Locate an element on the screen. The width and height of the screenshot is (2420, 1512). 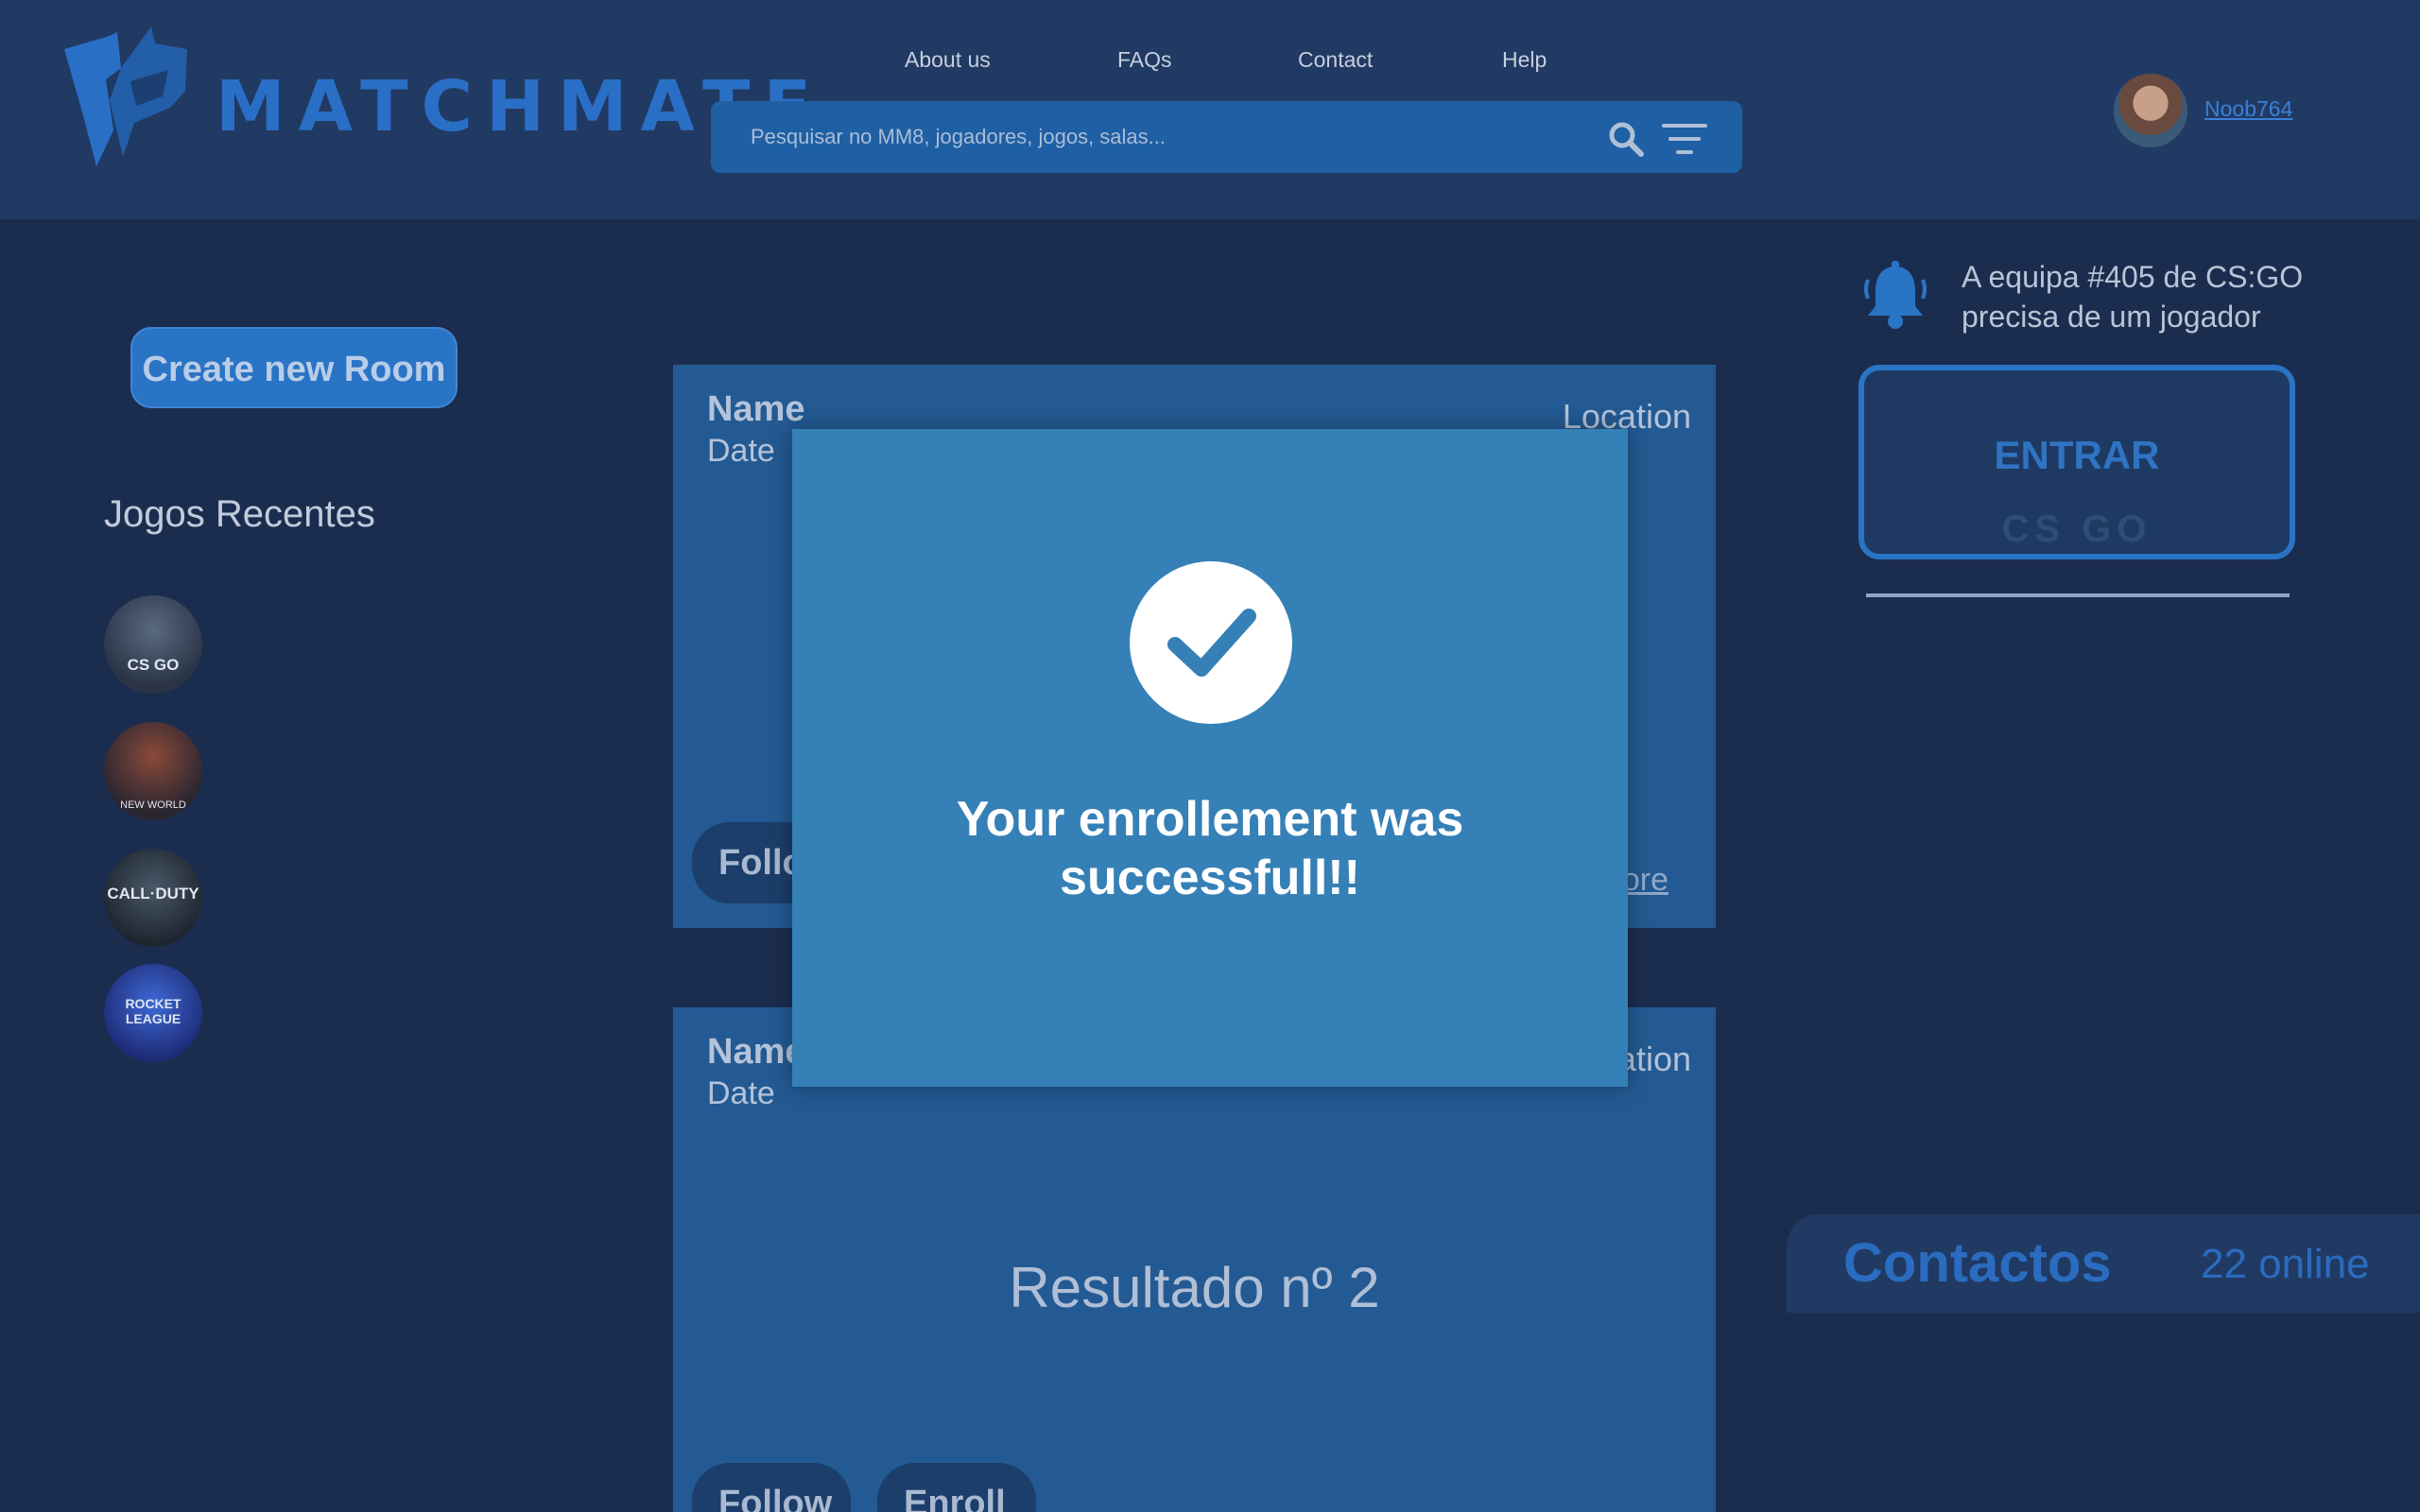
username-link: Noob764 is located at coordinates (2248, 109).